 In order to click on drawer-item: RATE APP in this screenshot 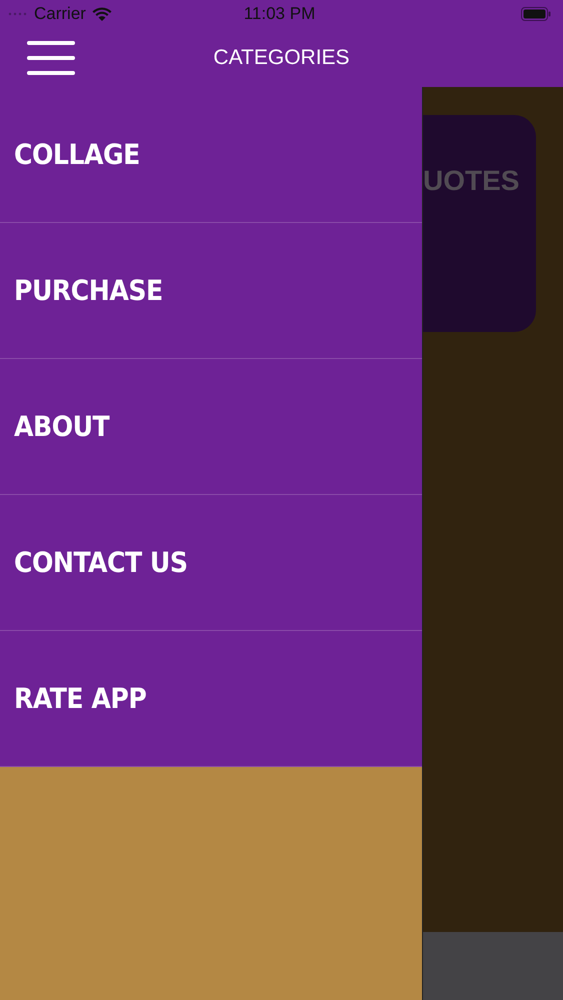, I will do `click(211, 699)`.